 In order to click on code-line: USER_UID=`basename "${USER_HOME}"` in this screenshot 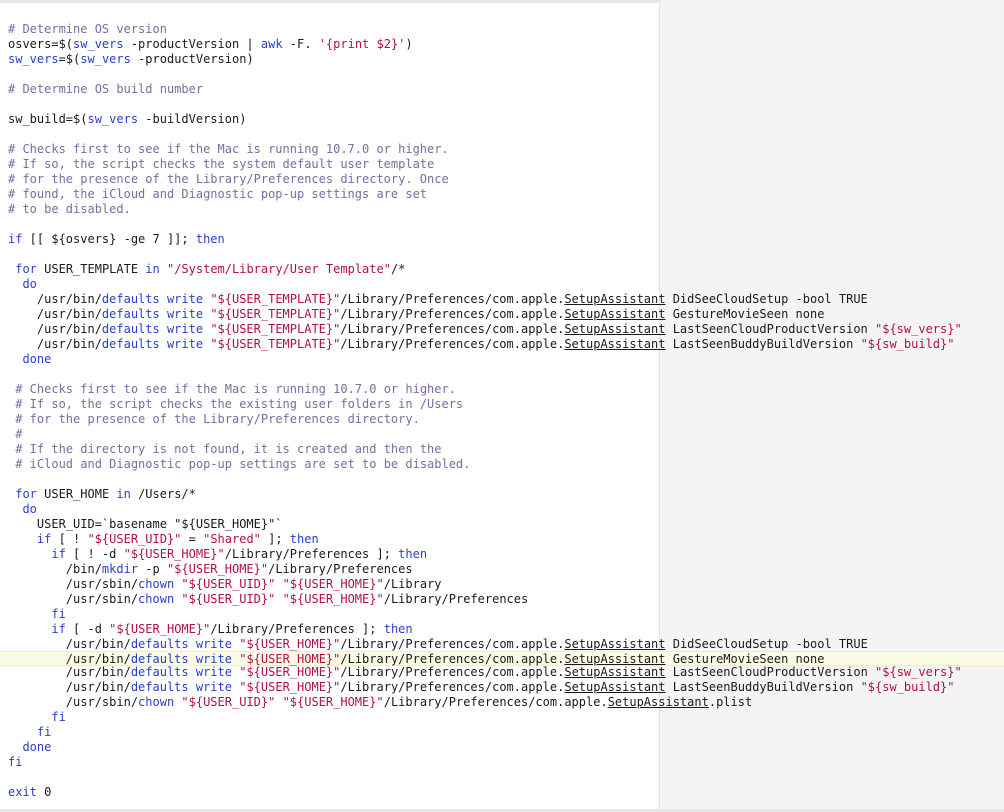, I will do `click(502, 524)`.